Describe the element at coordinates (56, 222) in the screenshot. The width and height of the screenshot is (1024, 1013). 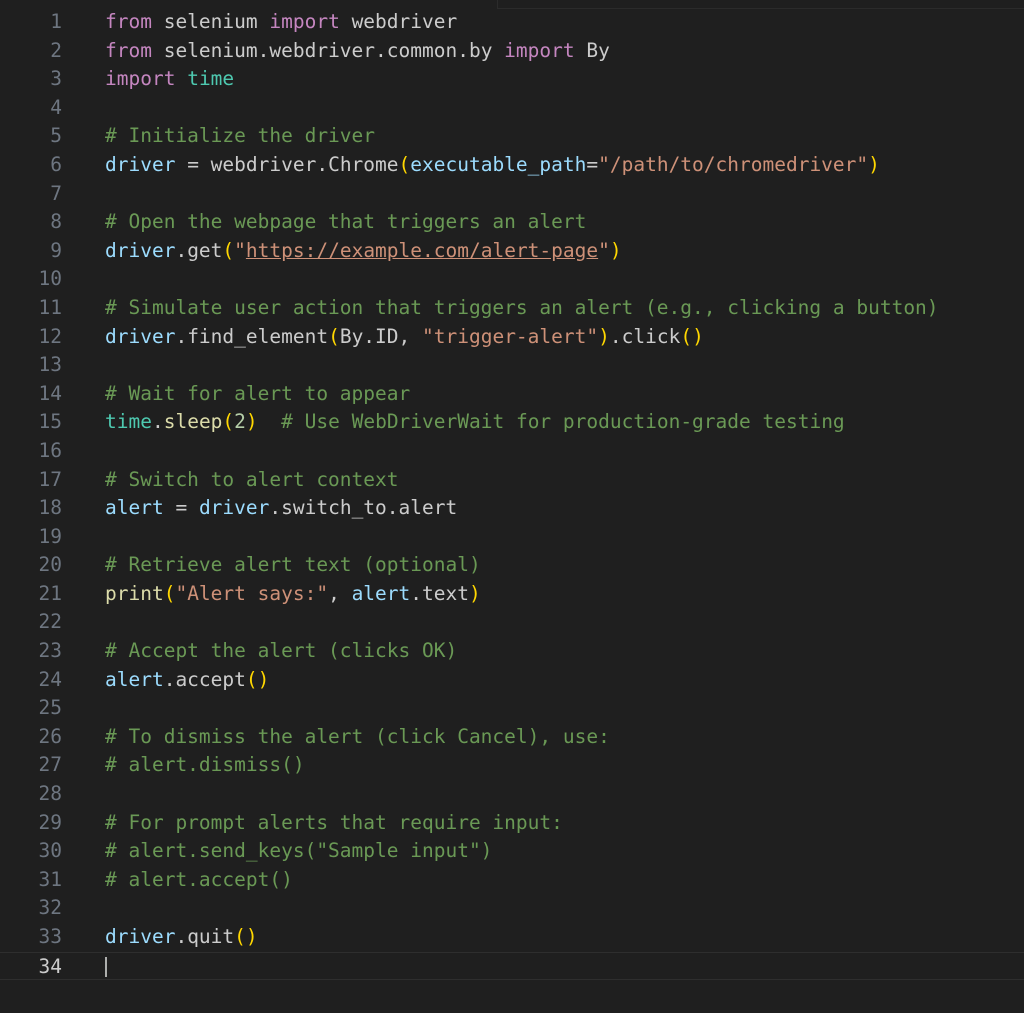
I see `line-number: 8` at that location.